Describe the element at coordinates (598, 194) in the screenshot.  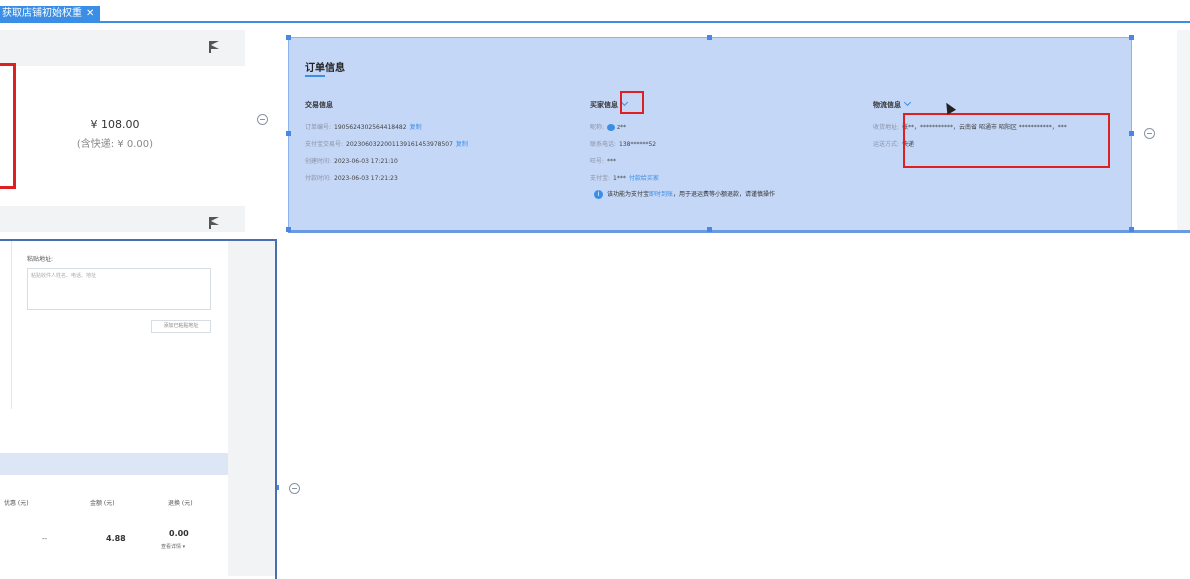
I see `info-icon: i` at that location.